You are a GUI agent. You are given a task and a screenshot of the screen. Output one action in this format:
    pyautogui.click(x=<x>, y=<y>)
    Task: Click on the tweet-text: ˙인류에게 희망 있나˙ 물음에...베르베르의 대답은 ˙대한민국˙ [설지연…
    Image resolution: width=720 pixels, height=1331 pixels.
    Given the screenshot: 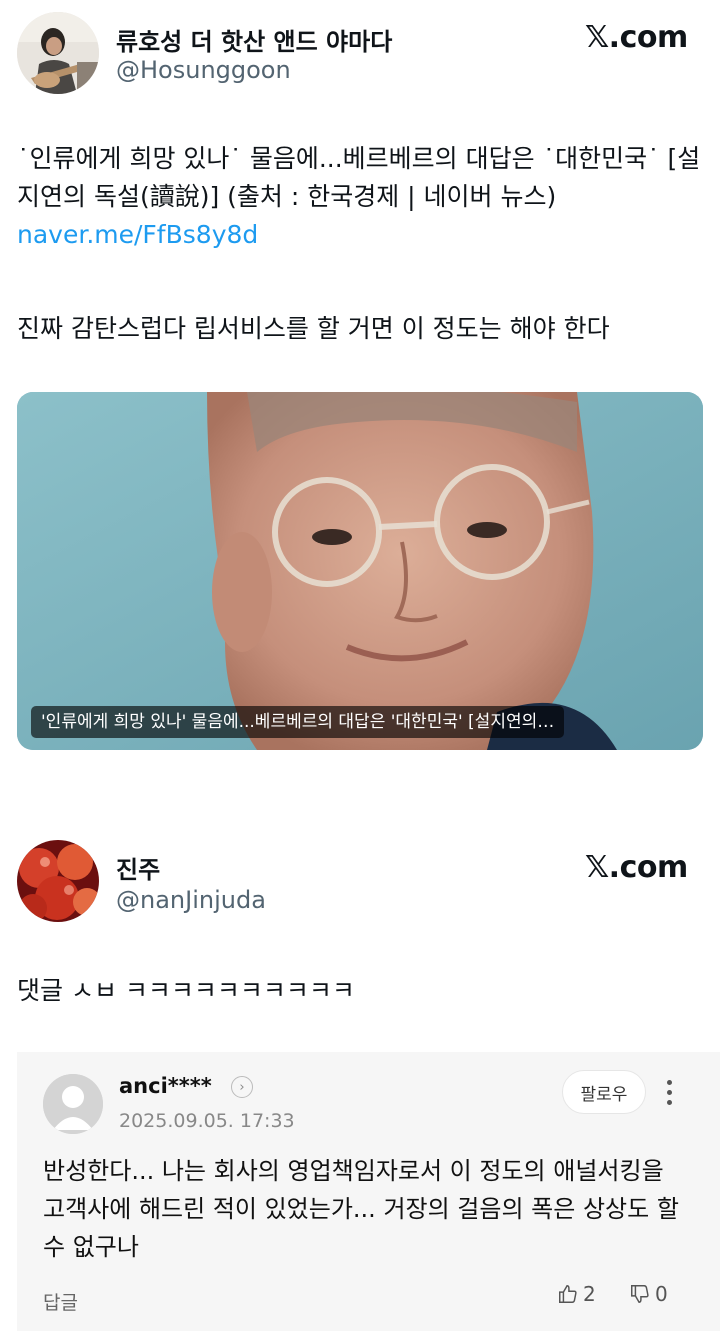 What is the action you would take?
    pyautogui.click(x=362, y=197)
    